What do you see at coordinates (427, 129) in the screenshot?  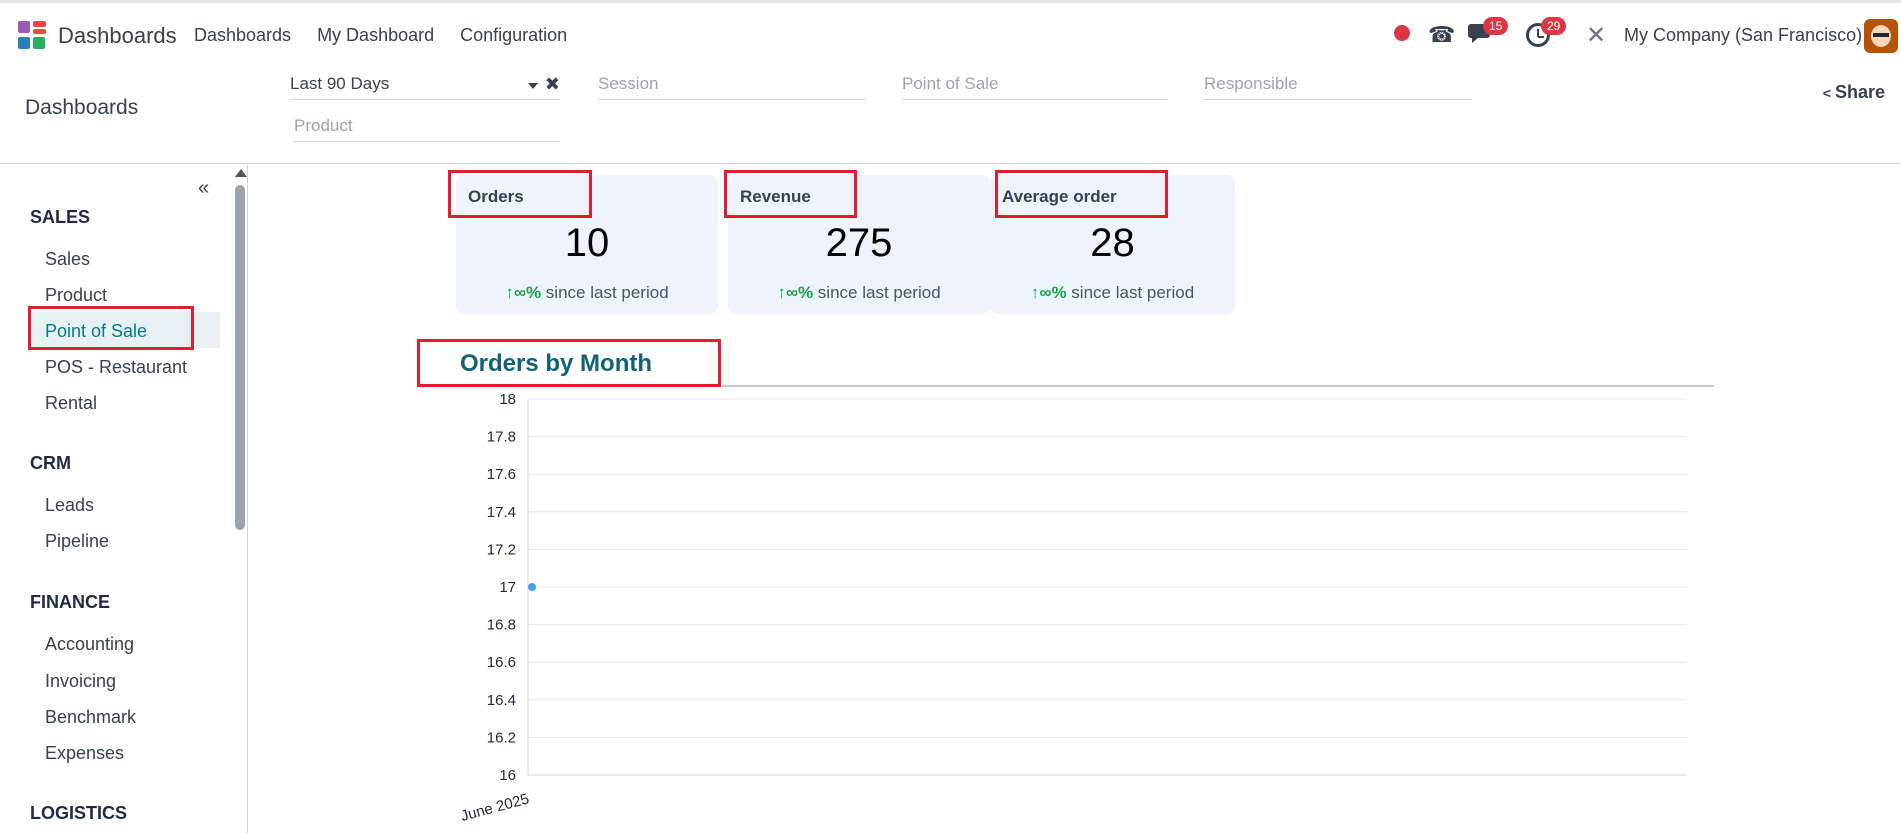 I see `product-filter: Product` at bounding box center [427, 129].